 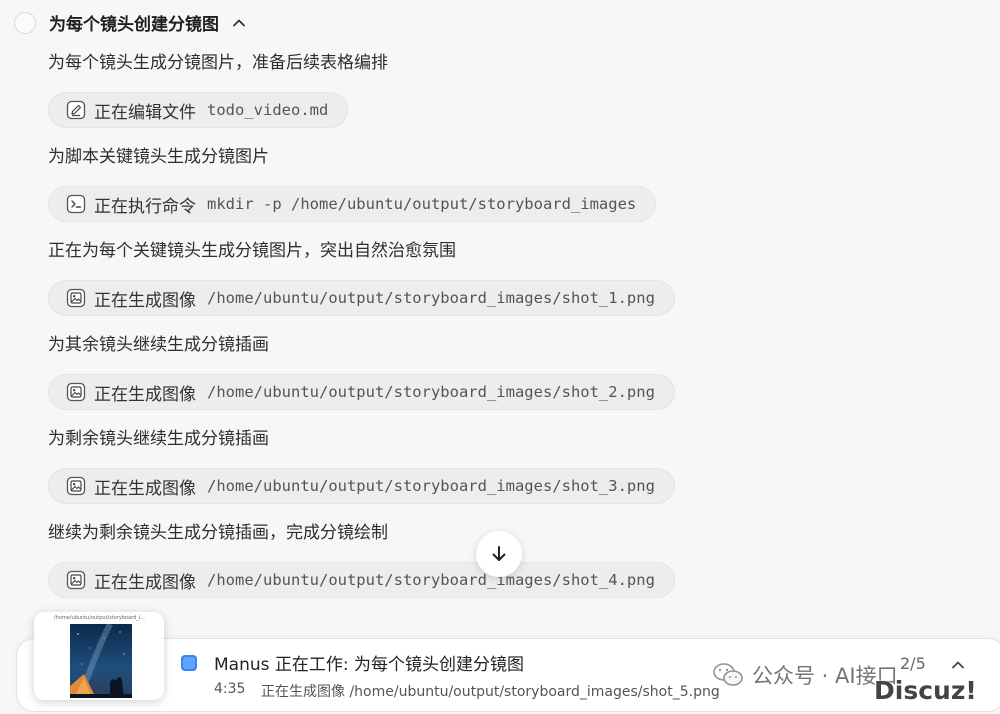 I want to click on watermark-site: Discuz!, so click(x=925, y=690).